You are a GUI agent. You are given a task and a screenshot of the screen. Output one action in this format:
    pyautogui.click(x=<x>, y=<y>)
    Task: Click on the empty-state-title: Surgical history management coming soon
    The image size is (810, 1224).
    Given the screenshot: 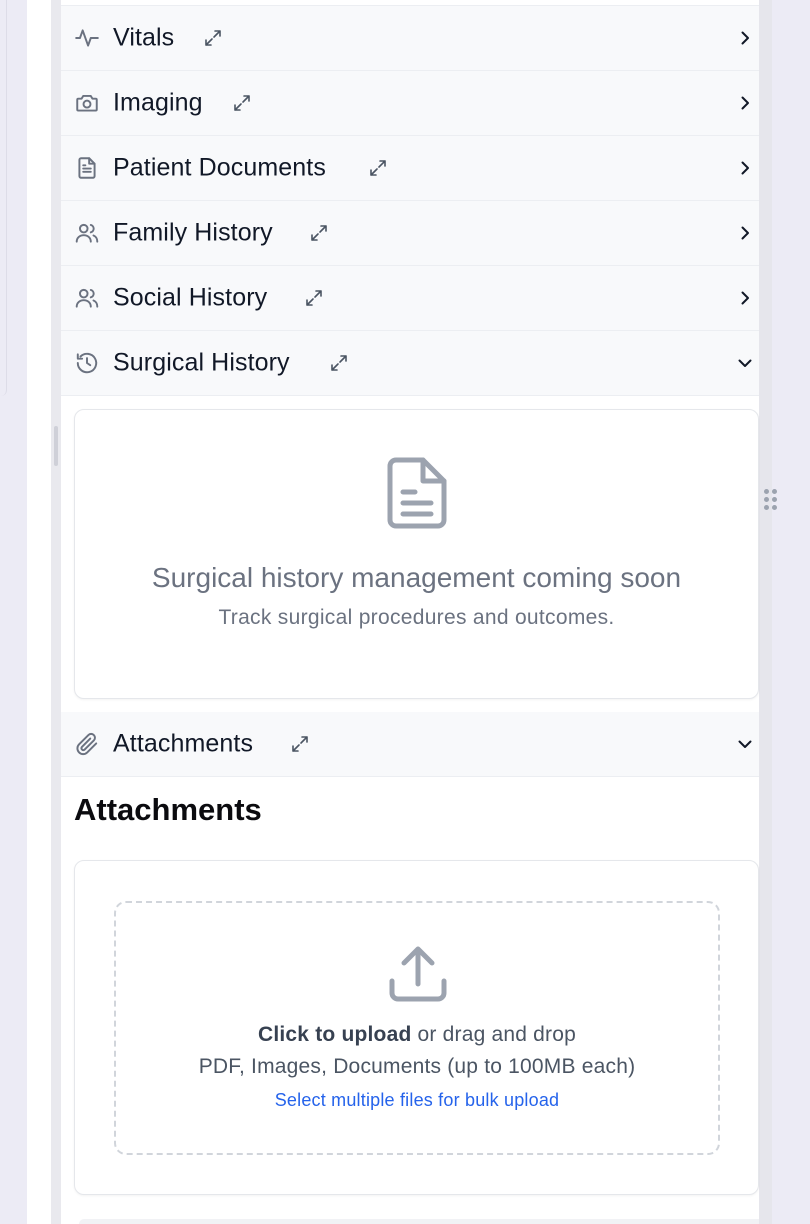 What is the action you would take?
    pyautogui.click(x=416, y=577)
    